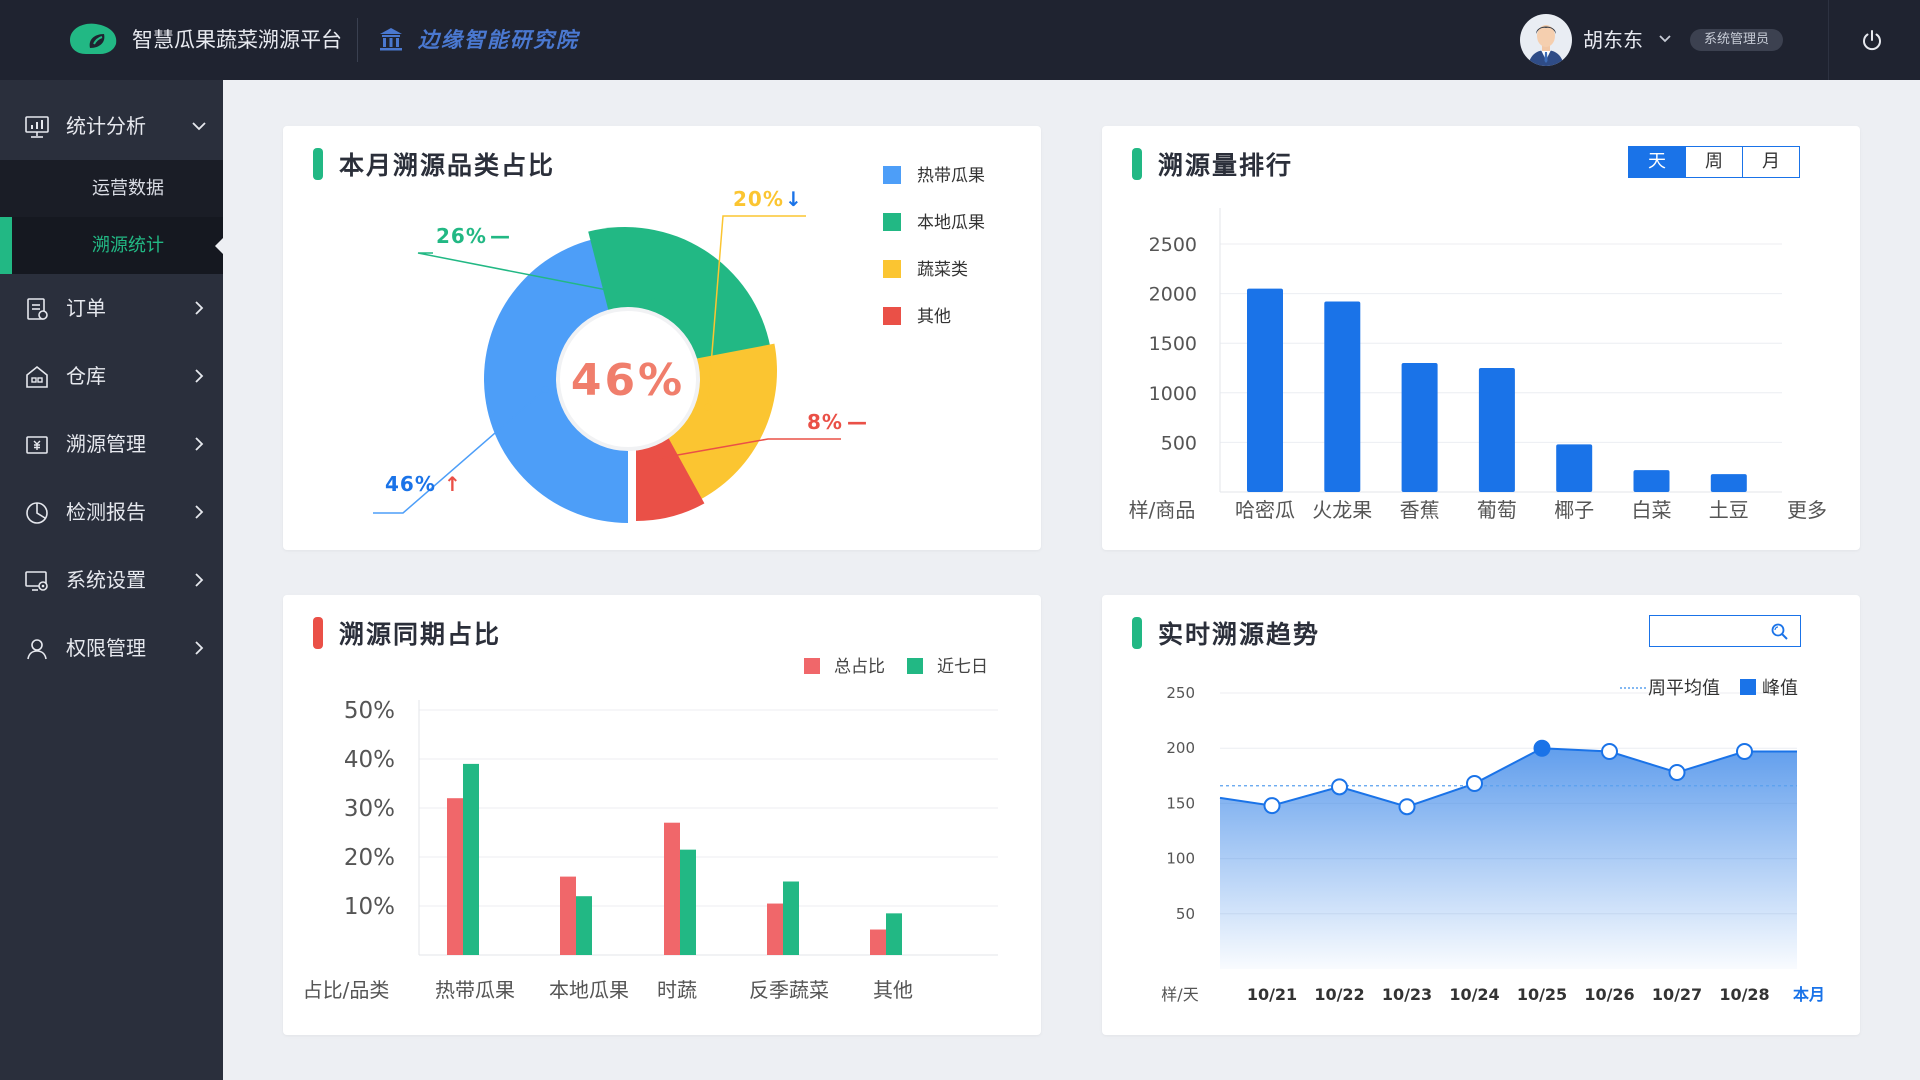 The height and width of the screenshot is (1080, 1920). Describe the element at coordinates (1652, 510) in the screenshot. I see `x-tick-label: 白菜` at that location.